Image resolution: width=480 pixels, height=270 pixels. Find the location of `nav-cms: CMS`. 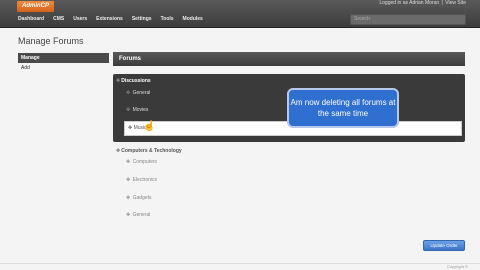

nav-cms: CMS is located at coordinates (58, 19).